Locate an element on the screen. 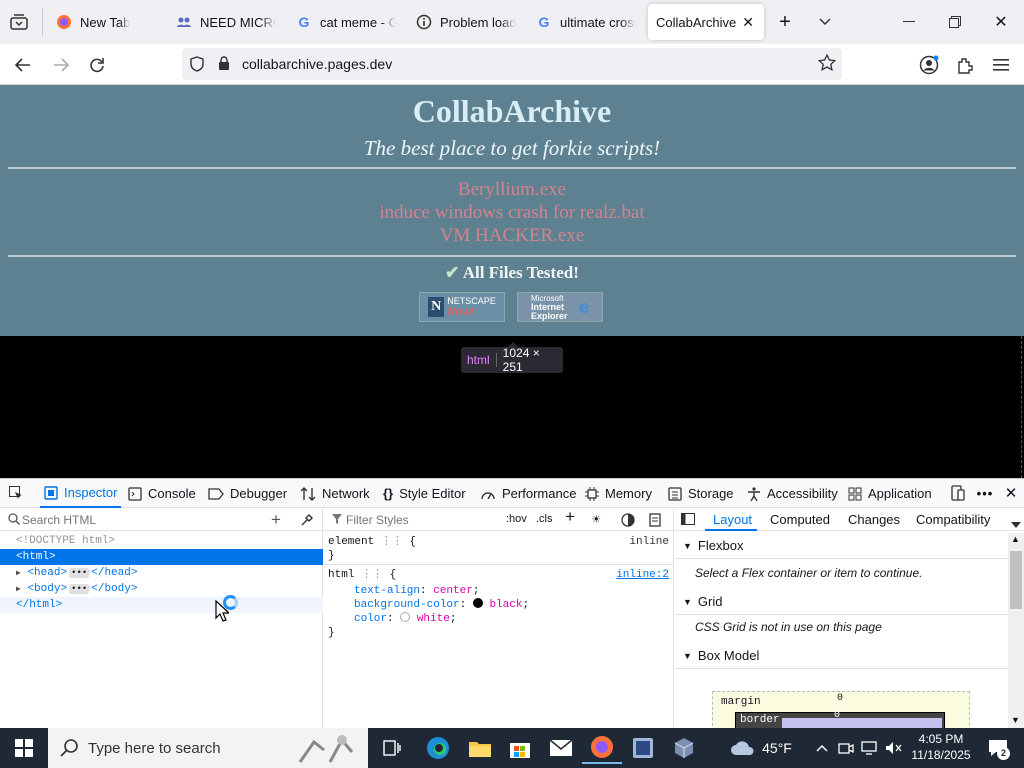  dark-theme-icon is located at coordinates (628, 522).